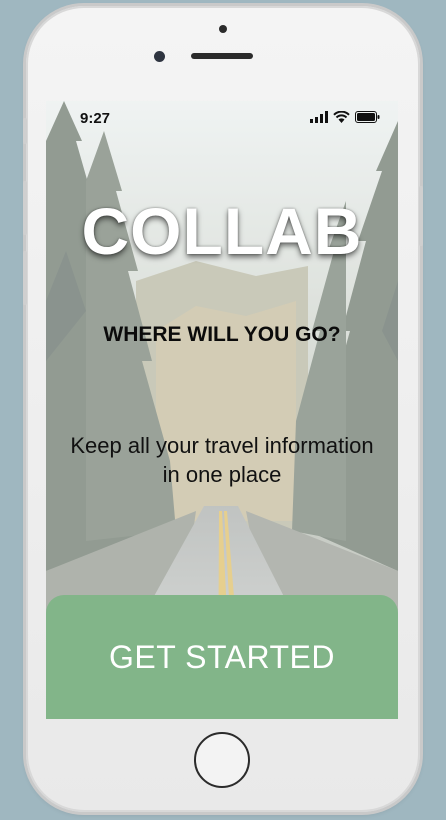 Image resolution: width=446 pixels, height=820 pixels. I want to click on tagline: WHERE WILL YOU GO?, so click(222, 334).